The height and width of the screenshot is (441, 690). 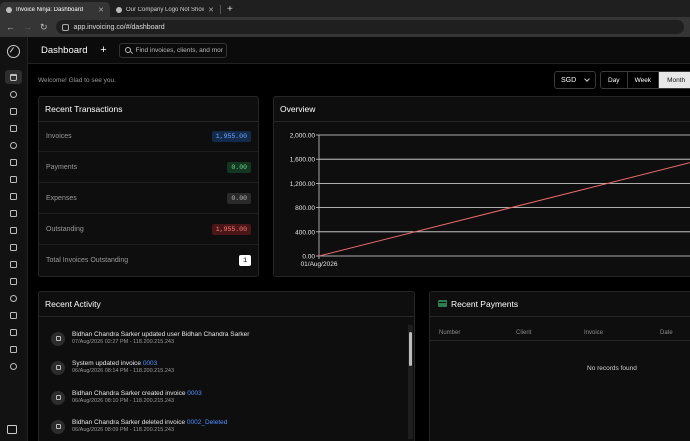 What do you see at coordinates (13, 51) in the screenshot?
I see `app-logo-icon` at bounding box center [13, 51].